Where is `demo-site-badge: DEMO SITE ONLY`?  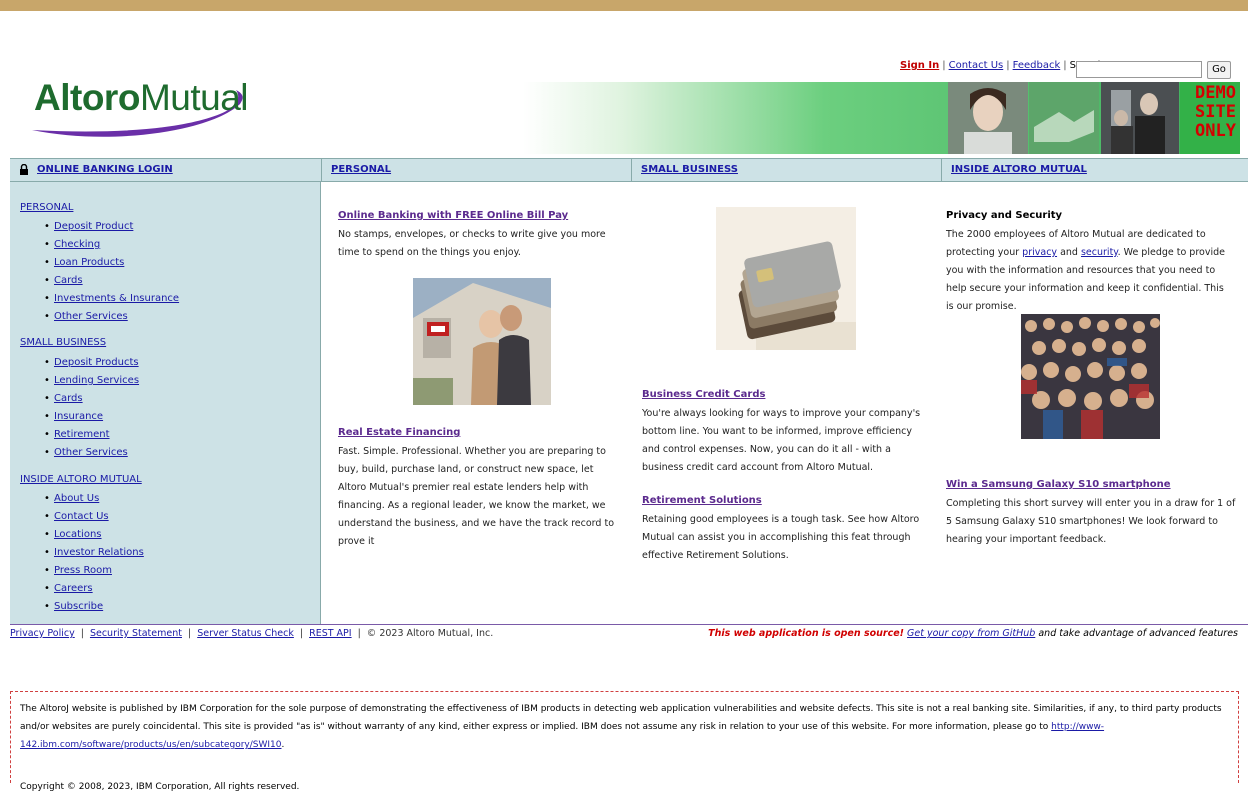
demo-site-badge: DEMO SITE ONLY is located at coordinates (1210, 118).